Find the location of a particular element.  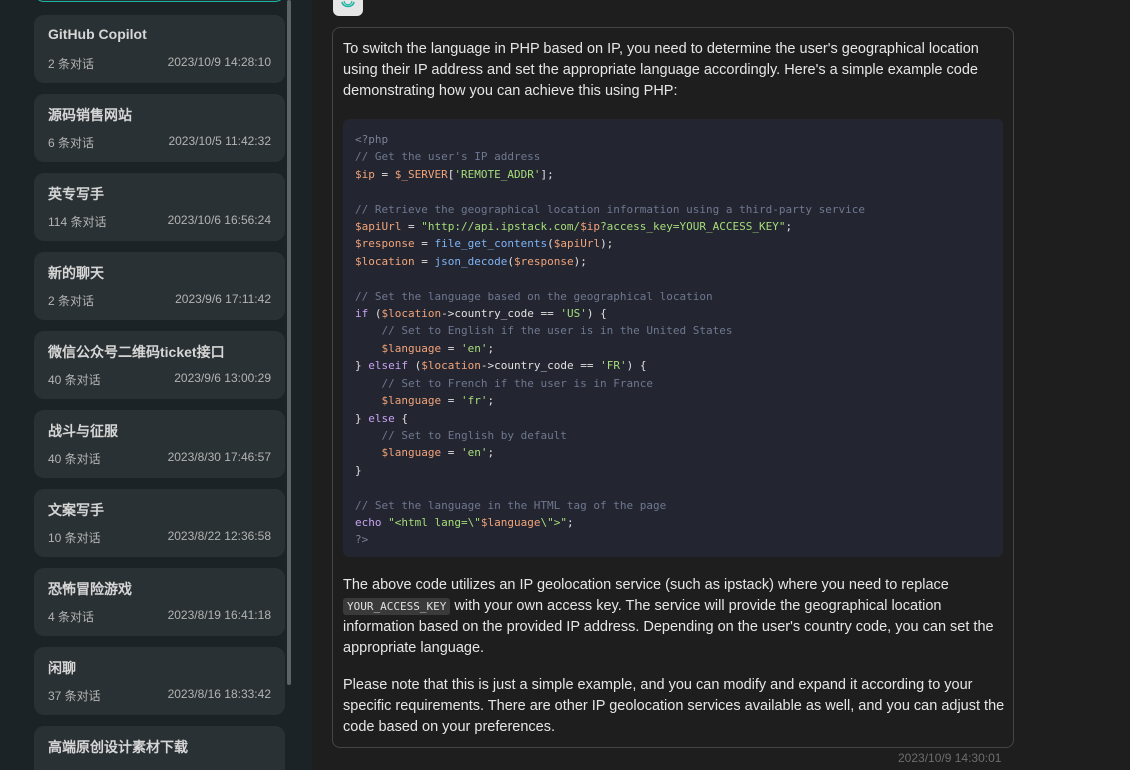

chat-item: 源码销售网站 6 条对话 2023/10/5 11:42:32 is located at coordinates (159, 128).